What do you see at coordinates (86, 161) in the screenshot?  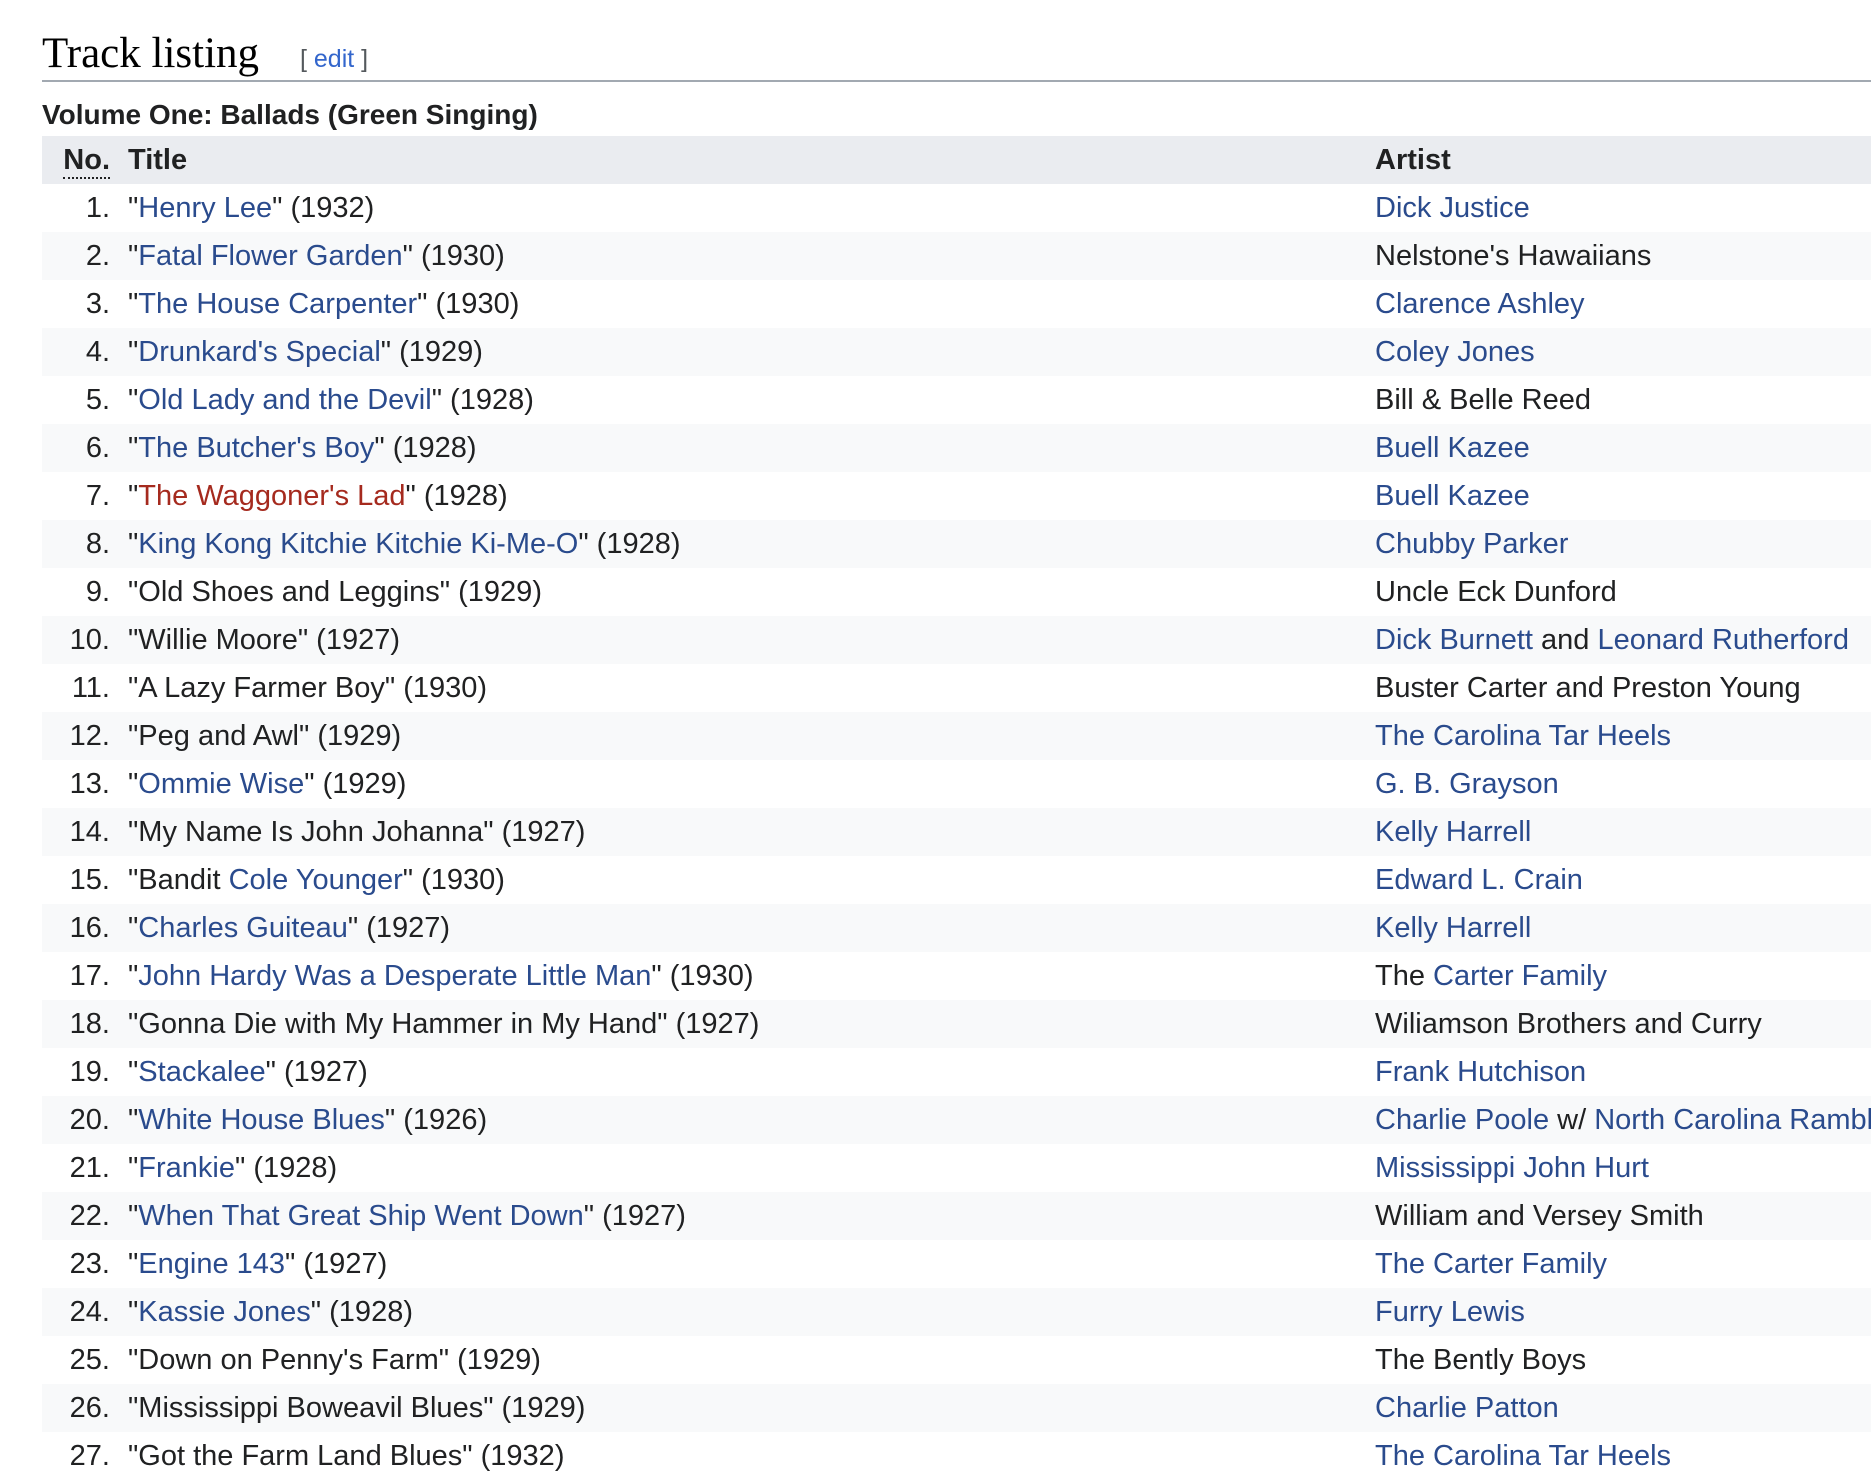 I see `header-no-label: No.` at bounding box center [86, 161].